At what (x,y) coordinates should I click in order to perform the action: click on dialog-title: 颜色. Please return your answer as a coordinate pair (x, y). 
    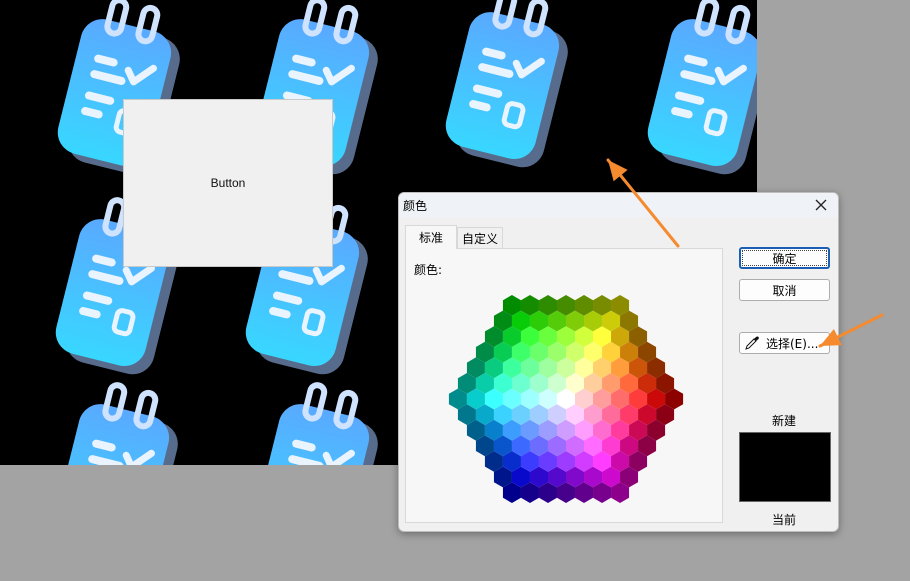
    Looking at the image, I should click on (415, 206).